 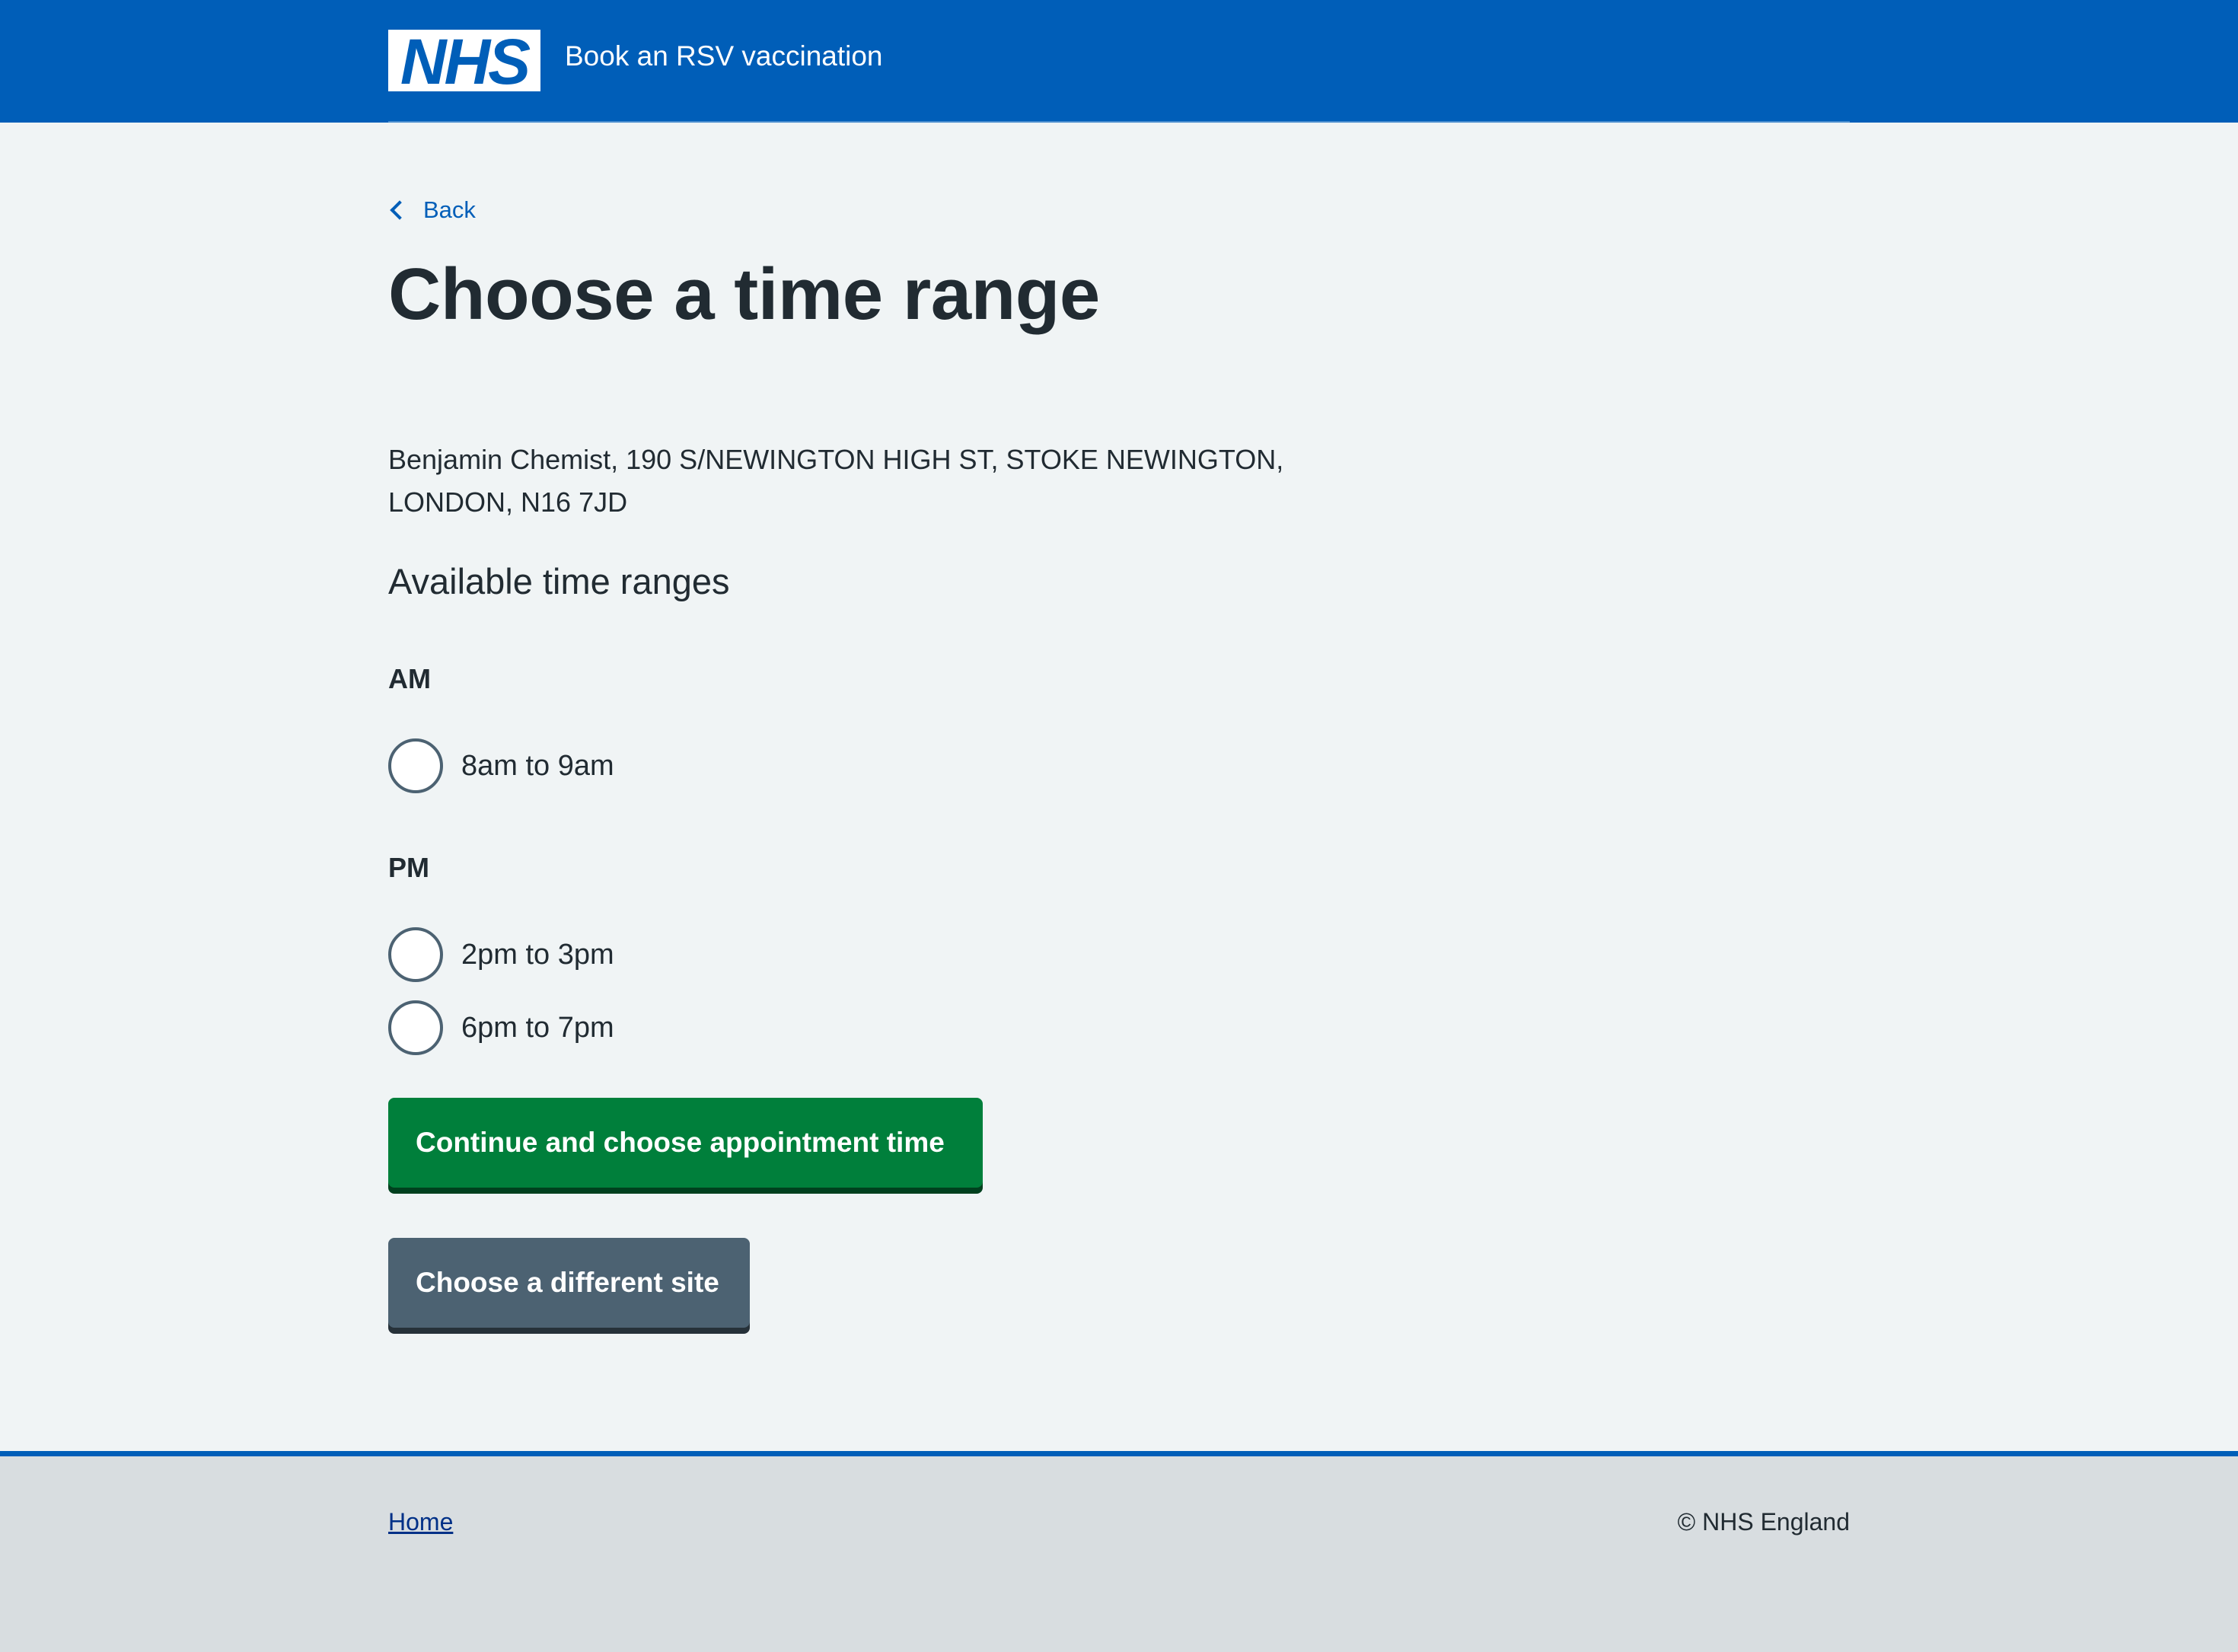 I want to click on back-link: Back, so click(x=432, y=210).